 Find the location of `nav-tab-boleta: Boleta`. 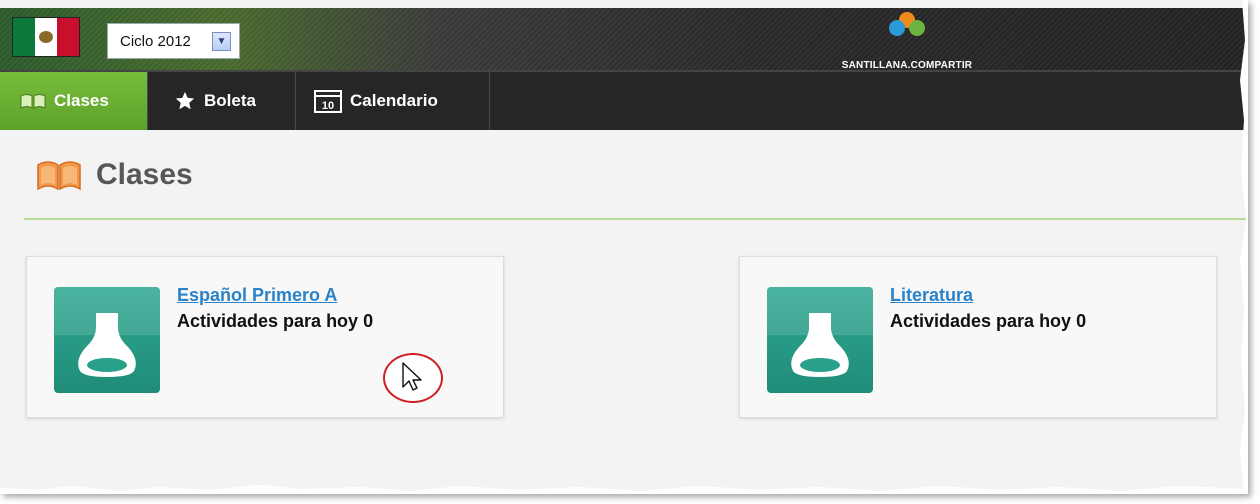

nav-tab-boleta: Boleta is located at coordinates (222, 101).